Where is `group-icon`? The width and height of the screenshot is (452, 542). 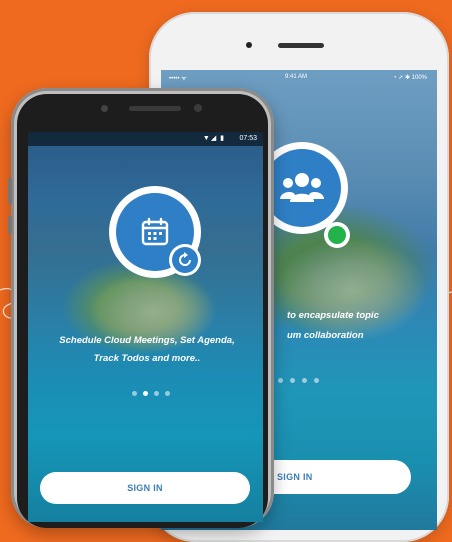 group-icon is located at coordinates (302, 188).